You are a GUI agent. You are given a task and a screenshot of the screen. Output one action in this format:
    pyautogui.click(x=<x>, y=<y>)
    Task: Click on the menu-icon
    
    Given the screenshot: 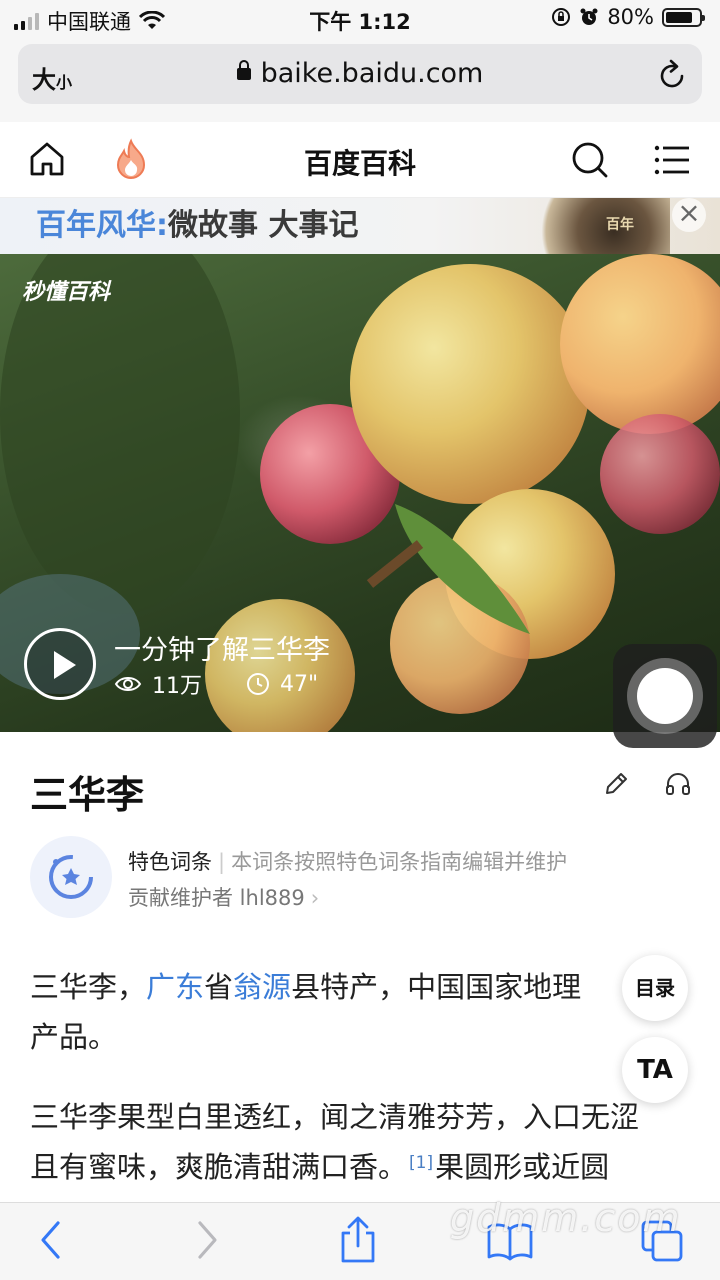 What is the action you would take?
    pyautogui.click(x=672, y=160)
    